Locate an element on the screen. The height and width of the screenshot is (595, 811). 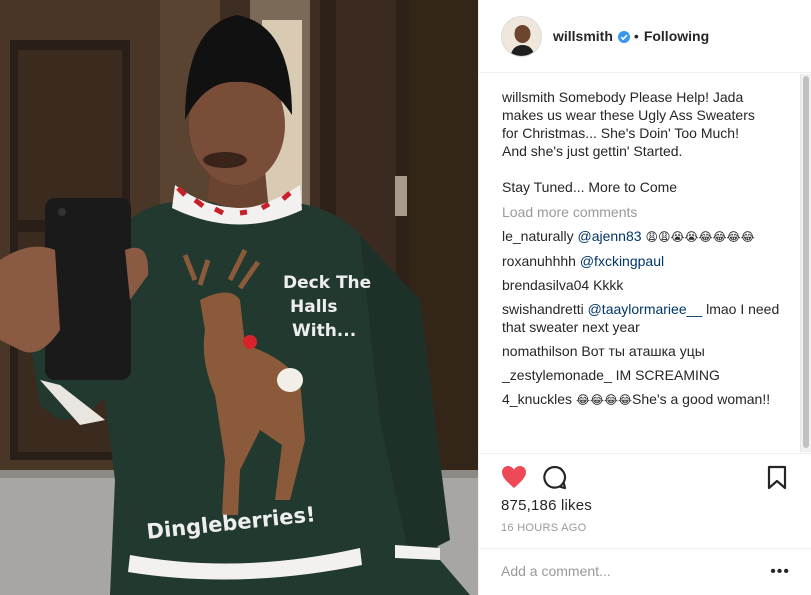
following-button: Following is located at coordinates (676, 36).